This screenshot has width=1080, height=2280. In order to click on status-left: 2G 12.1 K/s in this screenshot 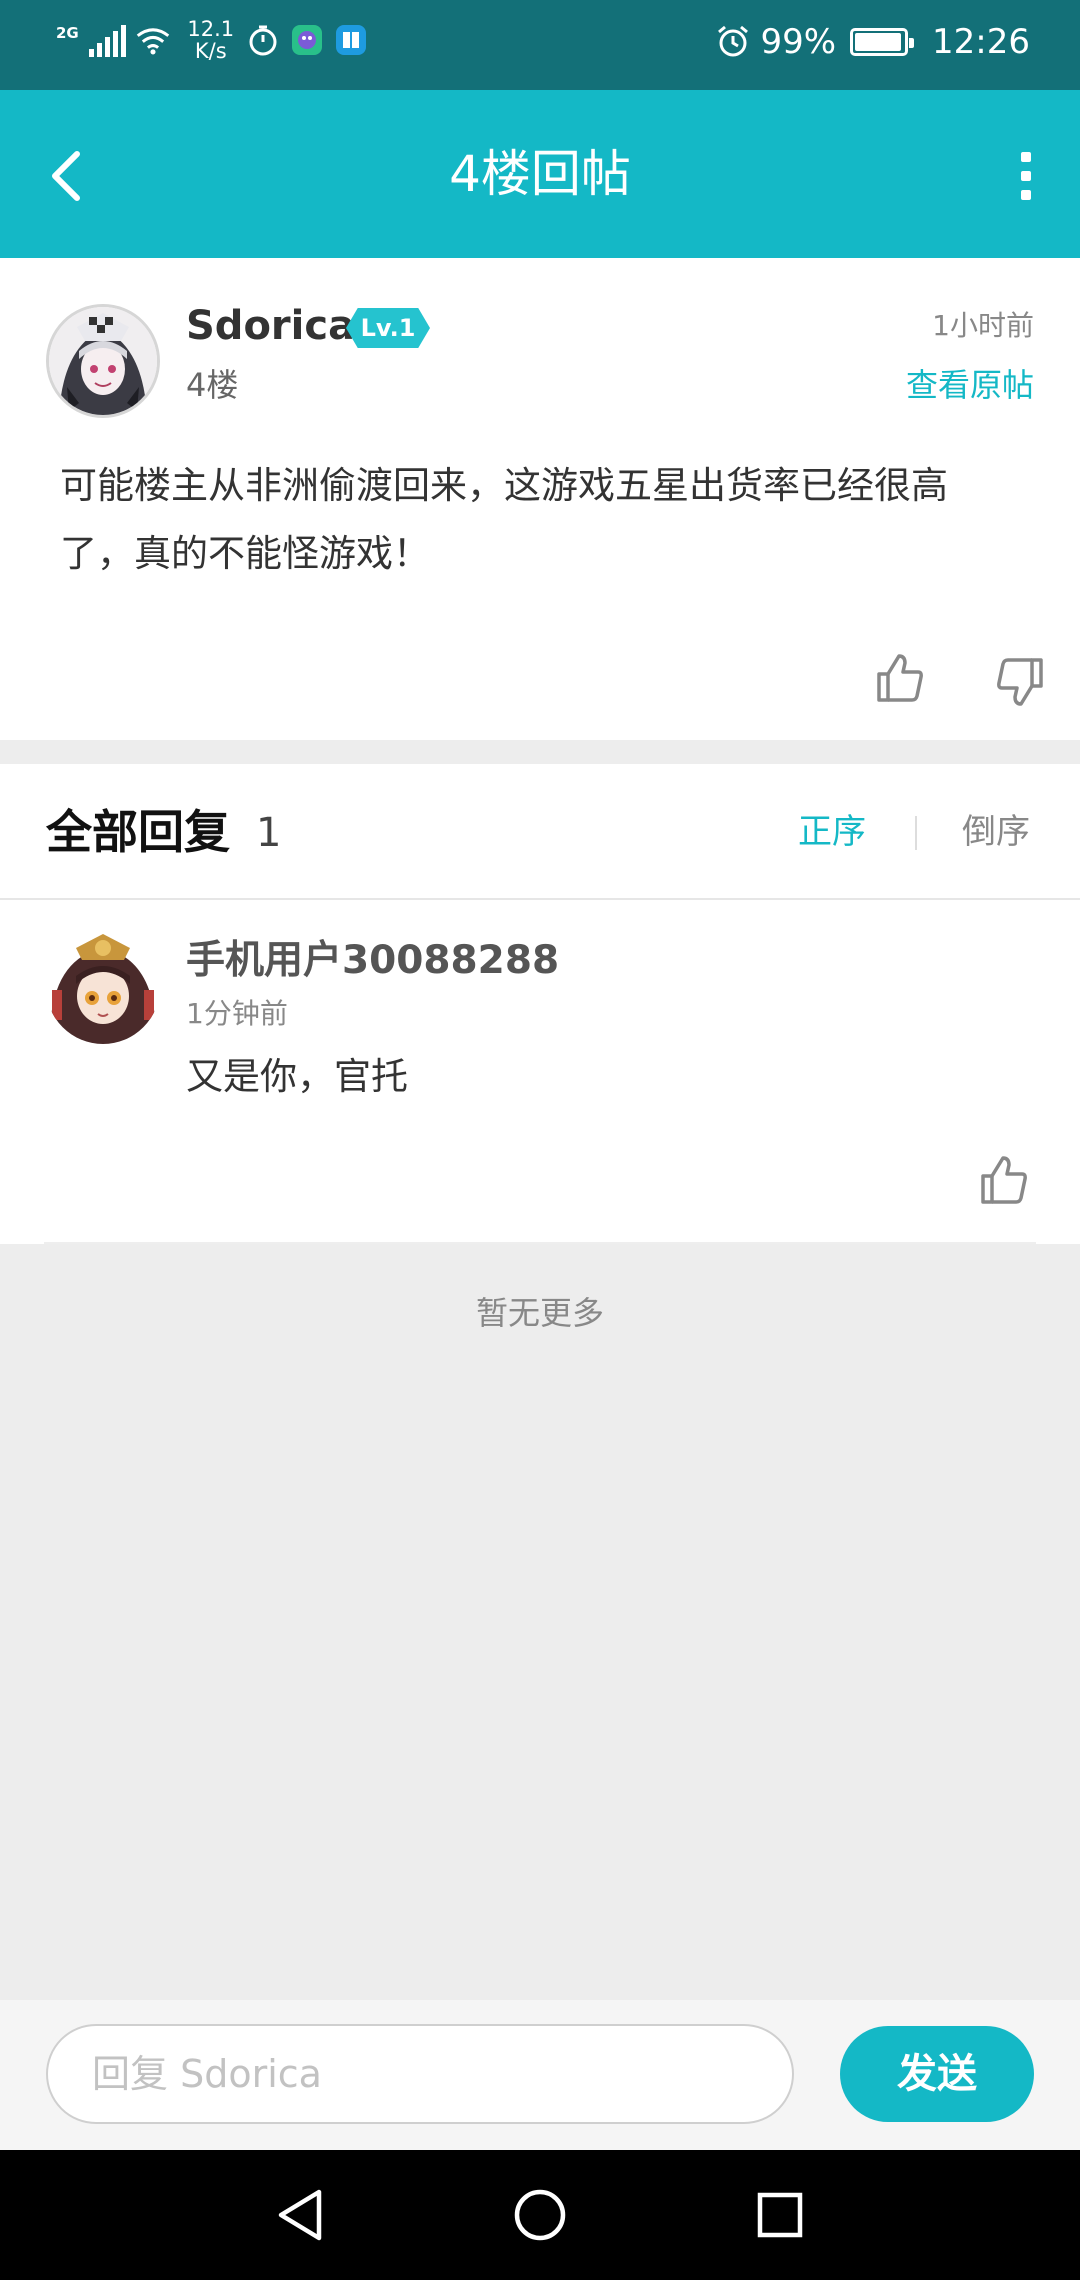, I will do `click(212, 40)`.